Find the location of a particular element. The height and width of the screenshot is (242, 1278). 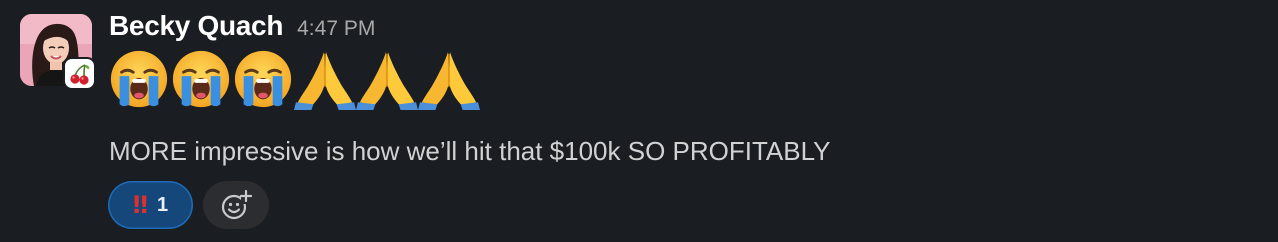

sender-name: Becky Quach is located at coordinates (196, 26).